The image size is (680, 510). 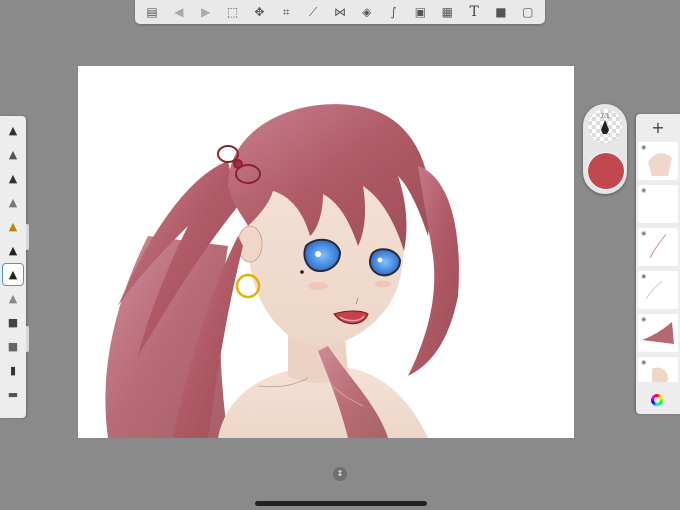 I want to click on text-icon: T, so click(x=474, y=12).